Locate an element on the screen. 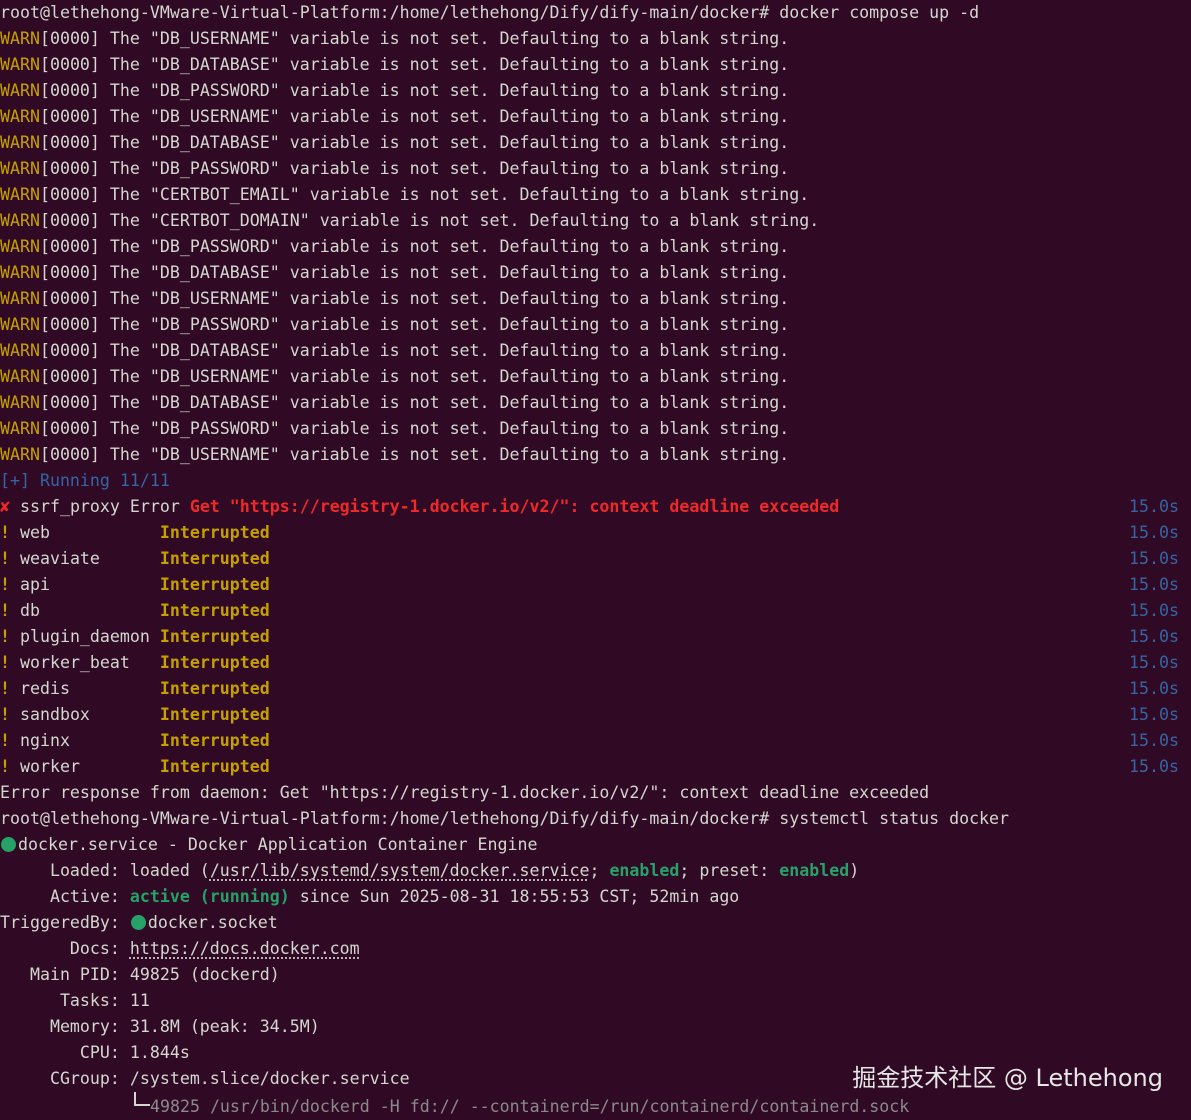 The width and height of the screenshot is (1191, 1120). loaded-label: Loaded: is located at coordinates (65, 870).